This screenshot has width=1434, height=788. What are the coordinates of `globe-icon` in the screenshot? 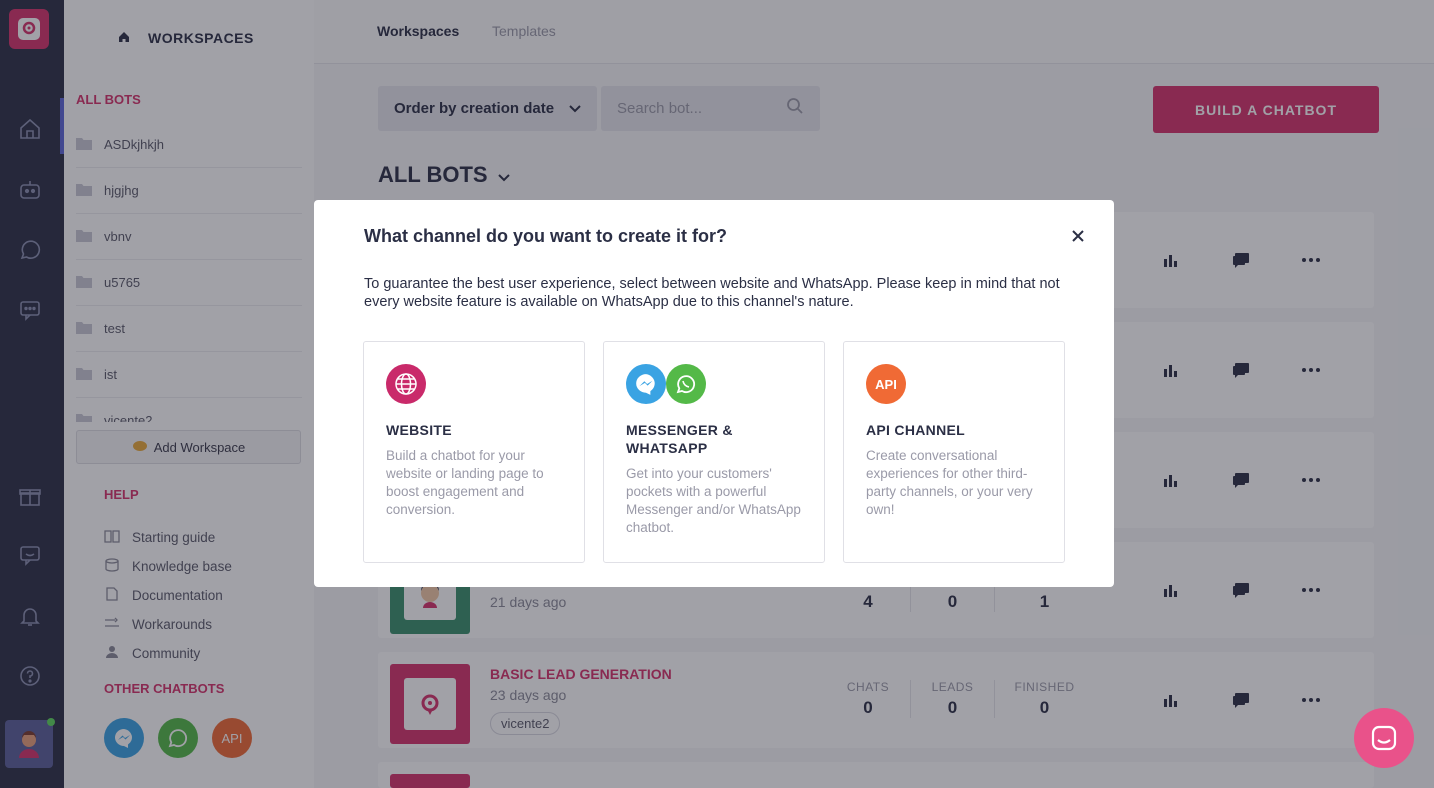 It's located at (406, 384).